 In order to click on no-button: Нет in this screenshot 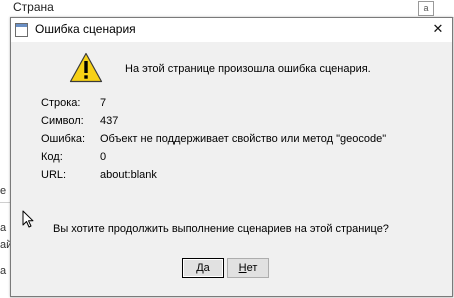, I will do `click(248, 268)`.